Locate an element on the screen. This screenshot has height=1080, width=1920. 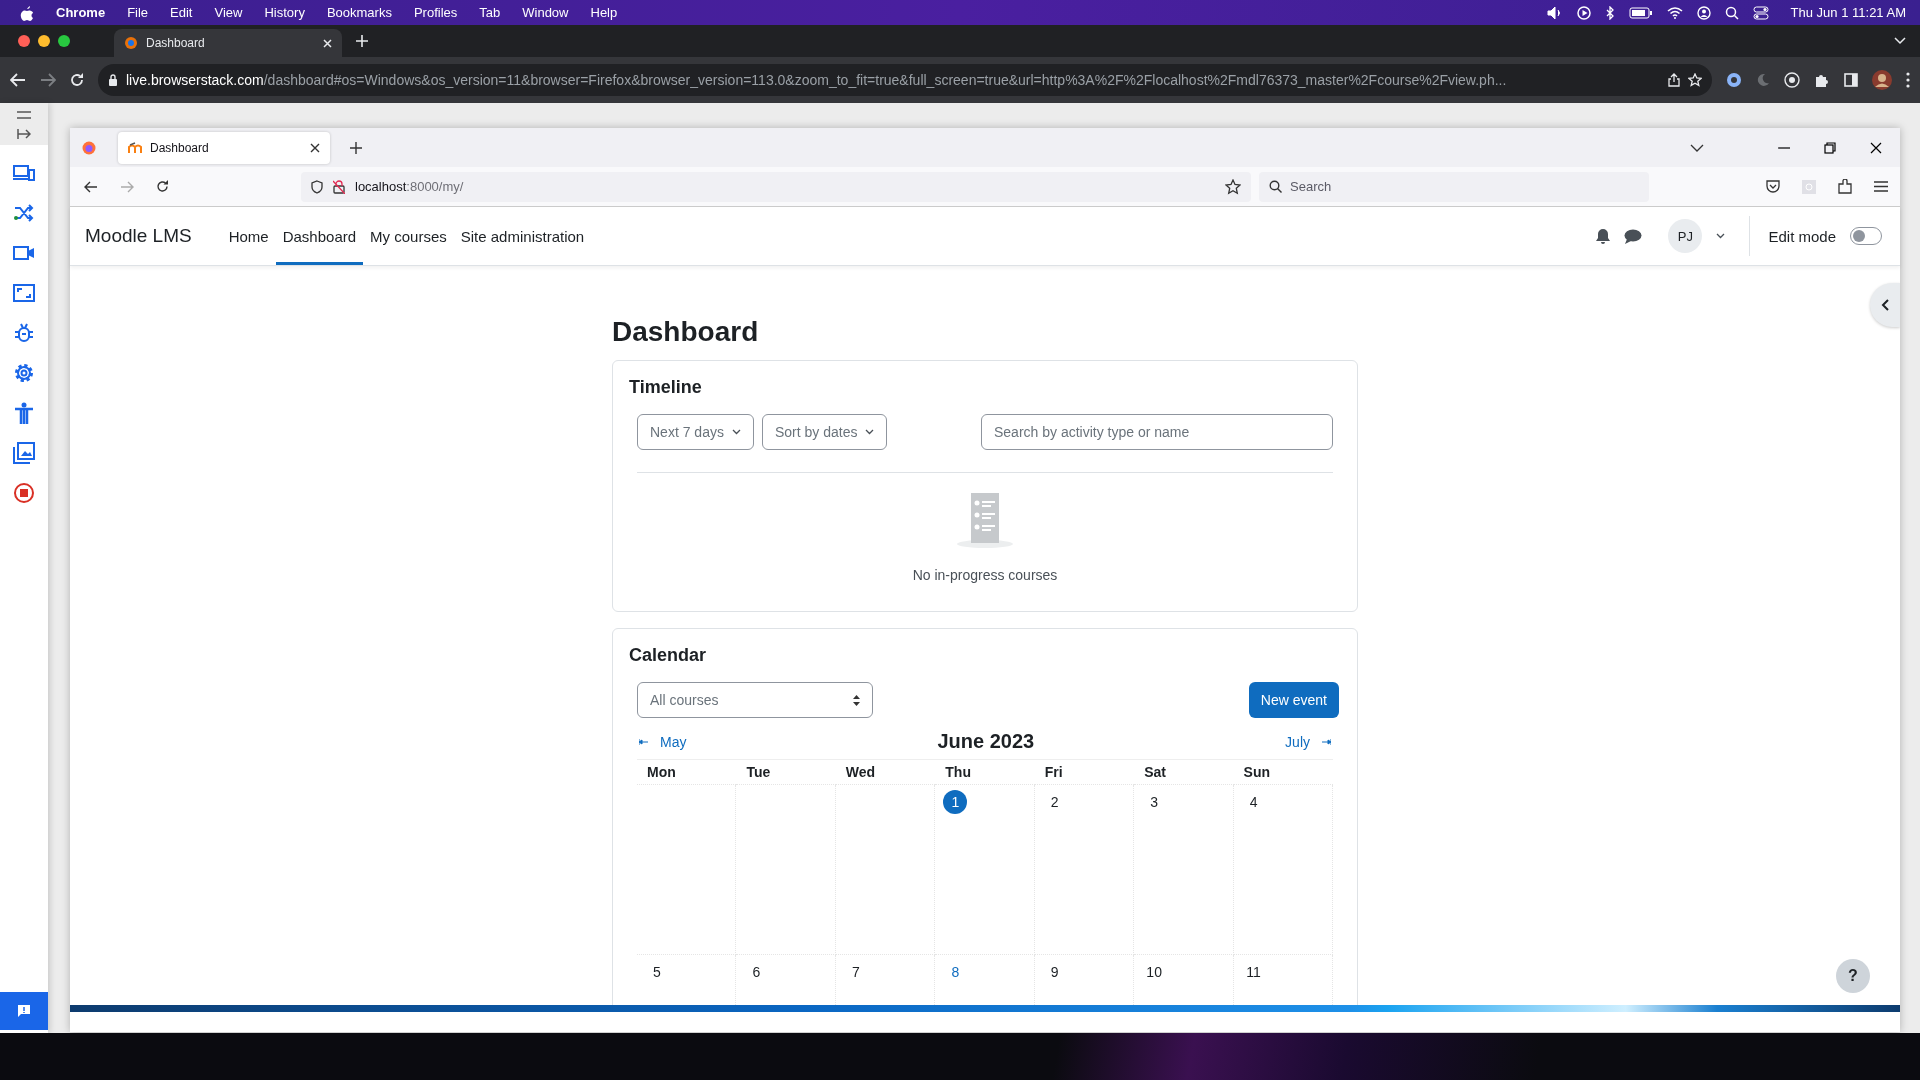
bookmark-star-icon is located at coordinates (1233, 186).